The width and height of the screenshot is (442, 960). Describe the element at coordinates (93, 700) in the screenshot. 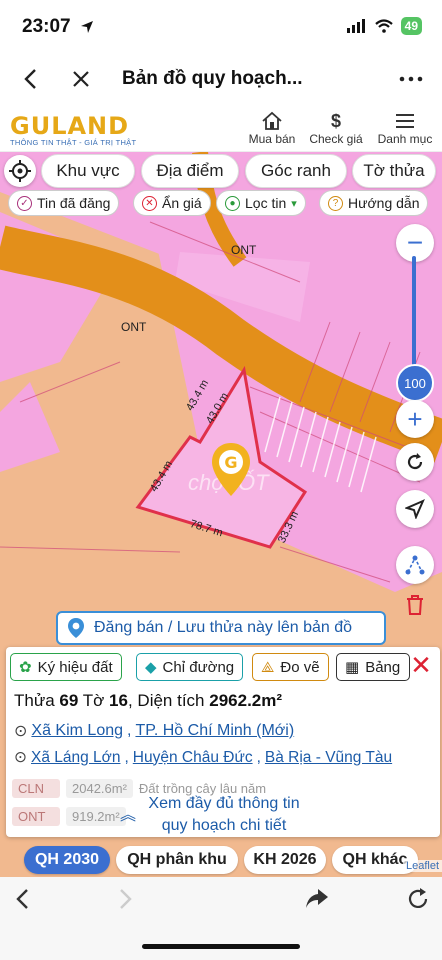

I see `sheet-label: Tờ` at that location.